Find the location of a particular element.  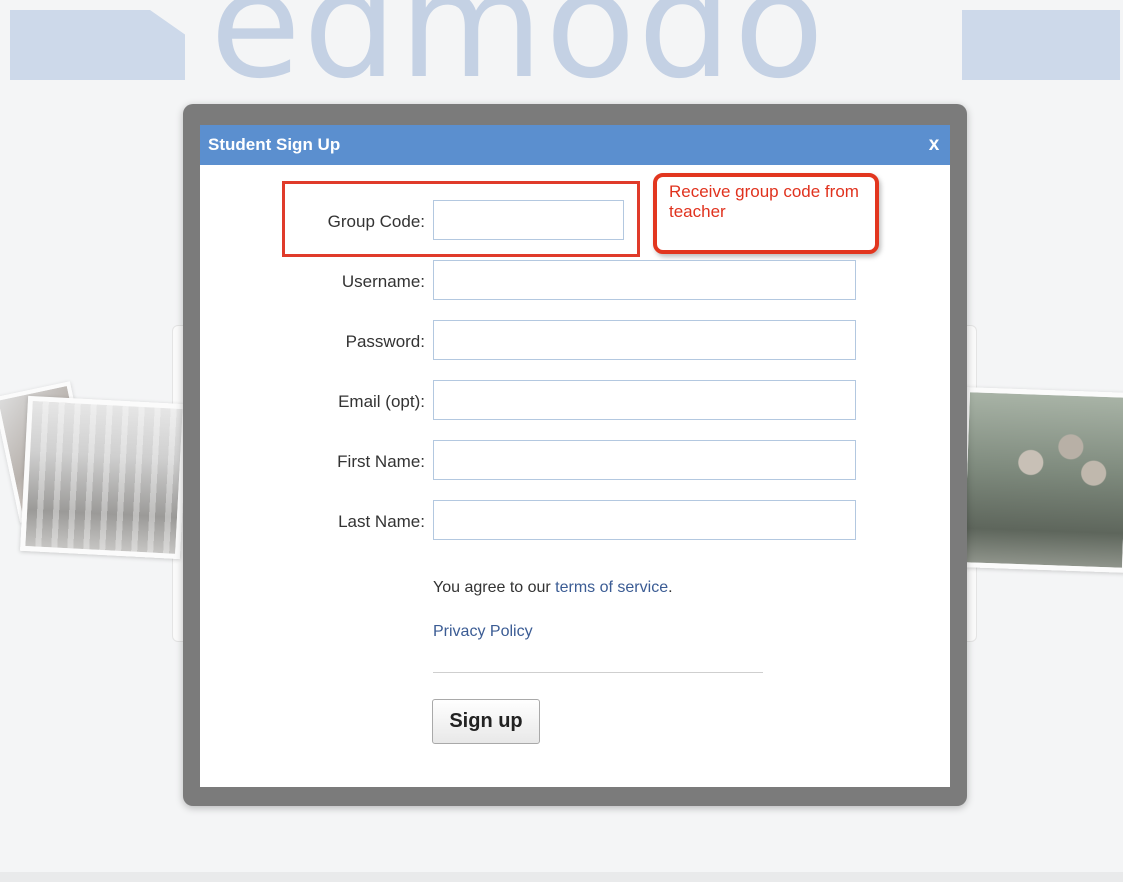

terms-suffix: . is located at coordinates (670, 587).